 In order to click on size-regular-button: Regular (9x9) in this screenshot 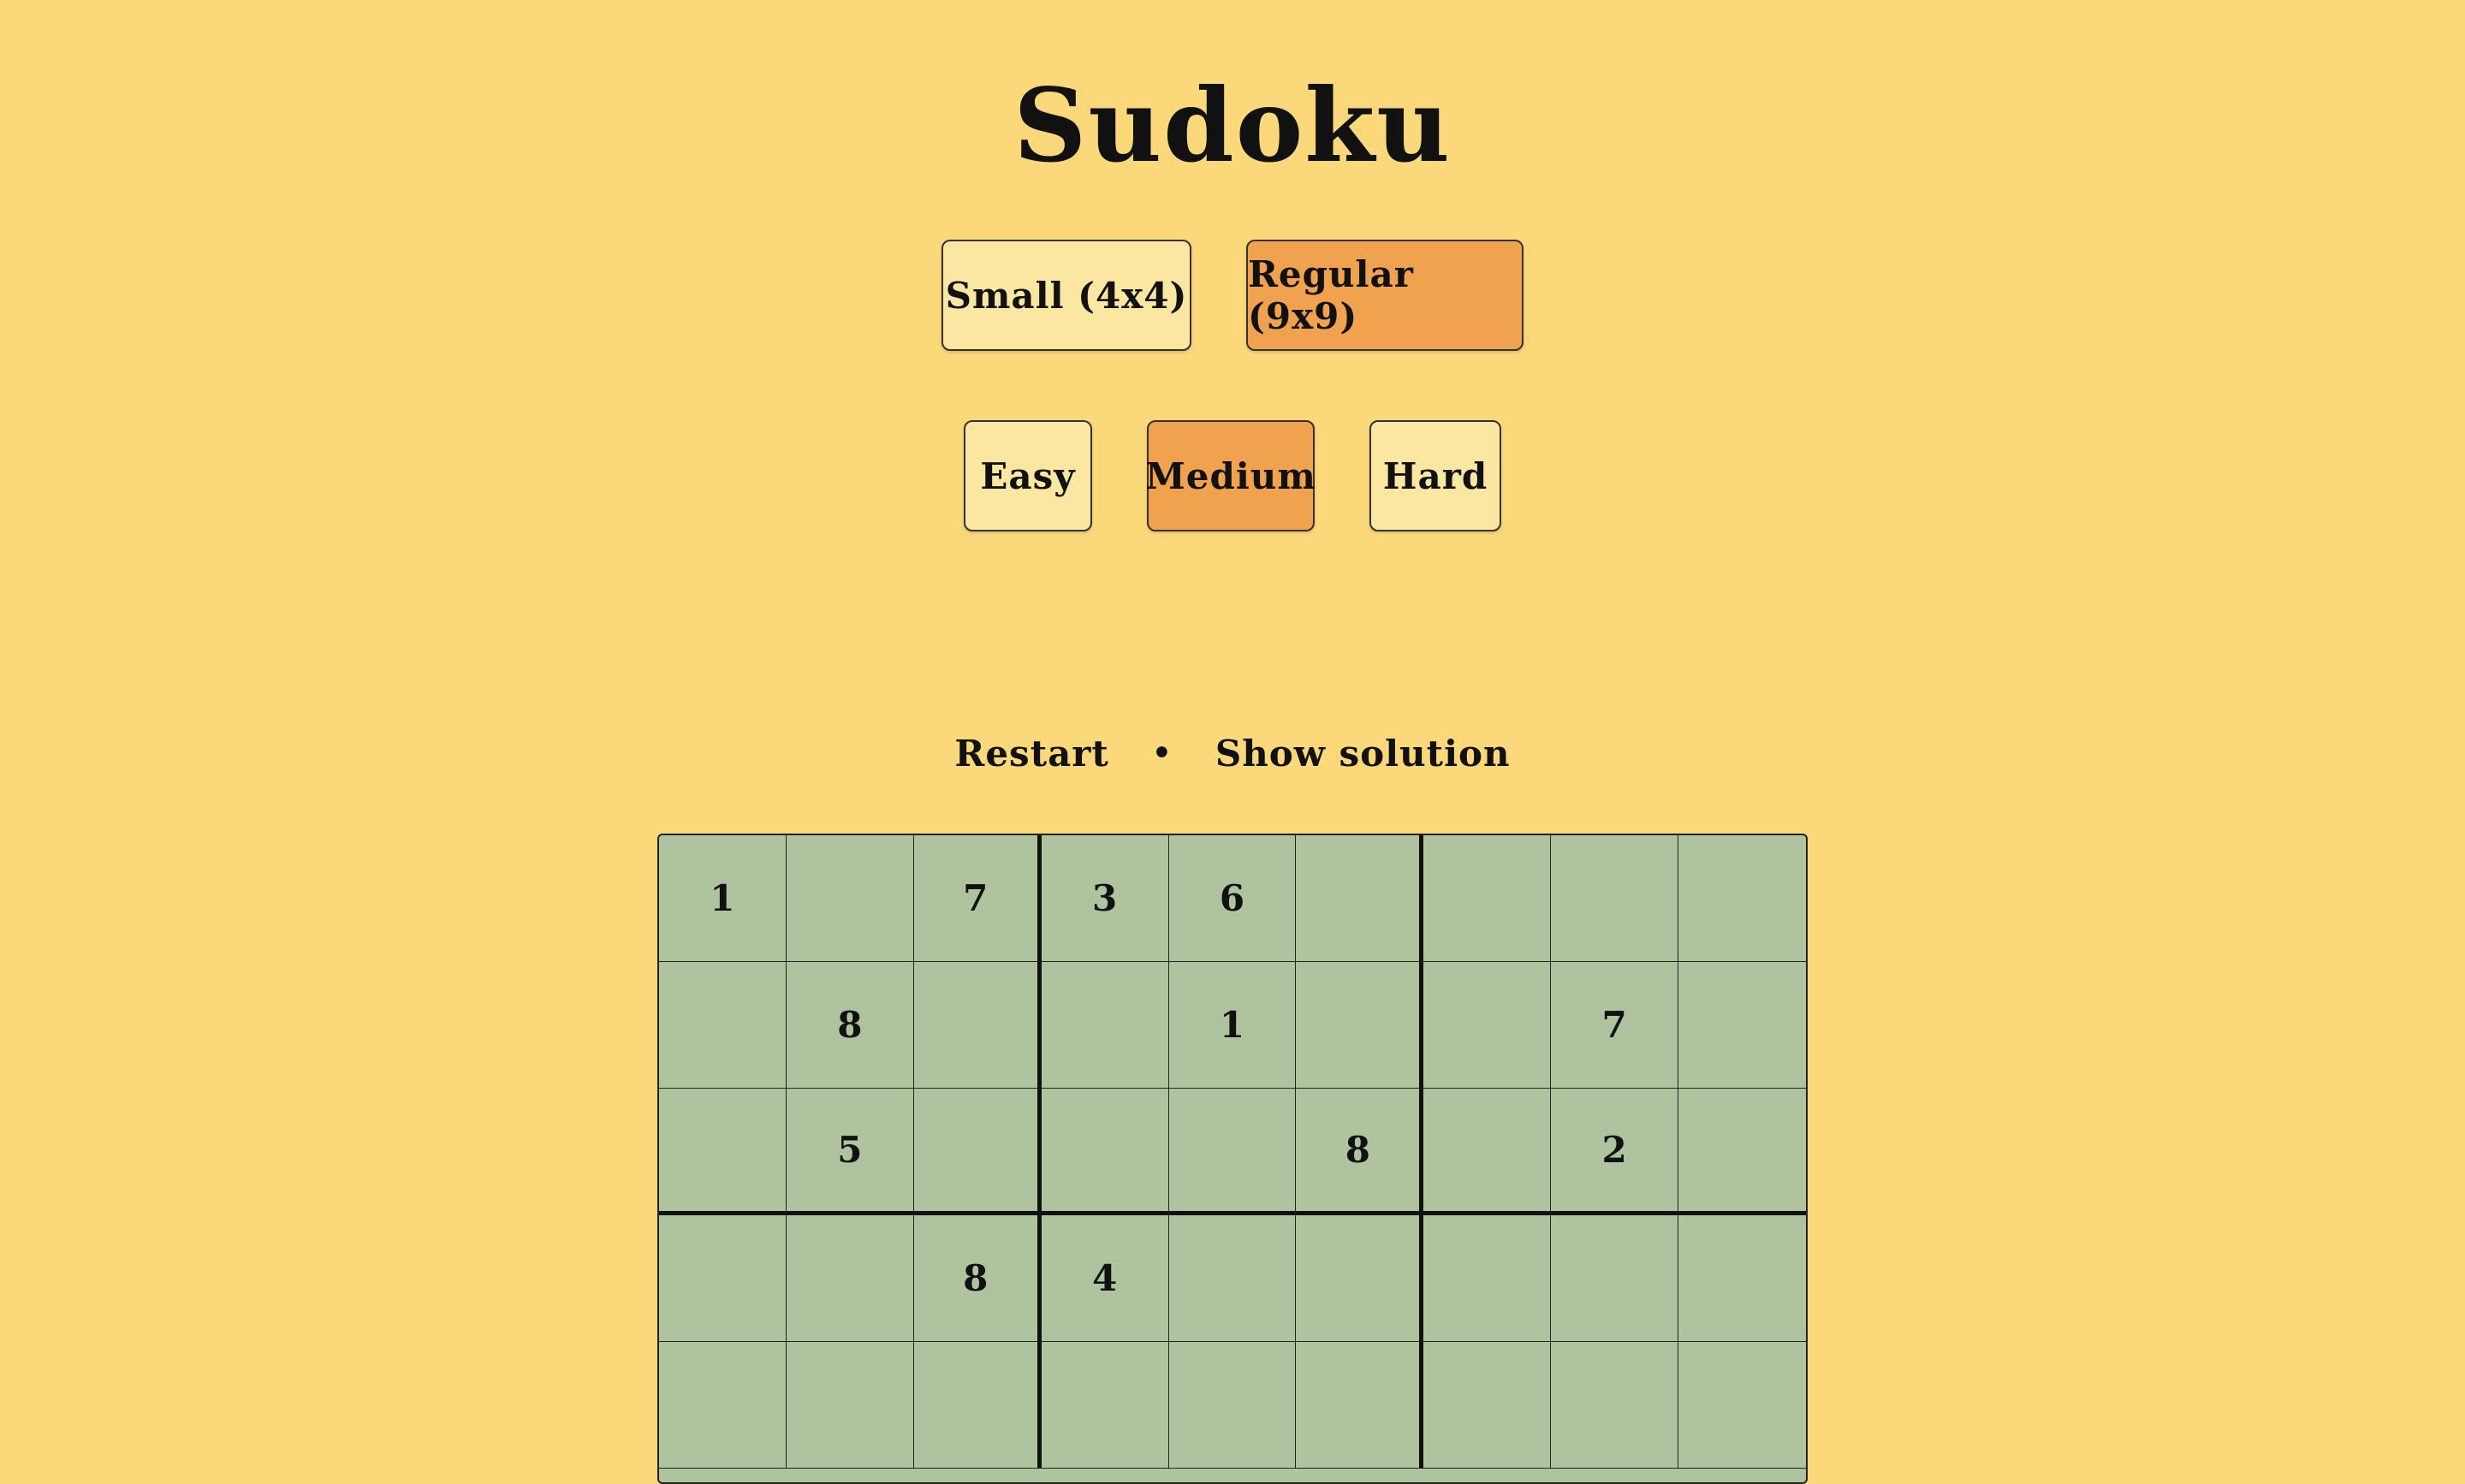, I will do `click(1385, 296)`.